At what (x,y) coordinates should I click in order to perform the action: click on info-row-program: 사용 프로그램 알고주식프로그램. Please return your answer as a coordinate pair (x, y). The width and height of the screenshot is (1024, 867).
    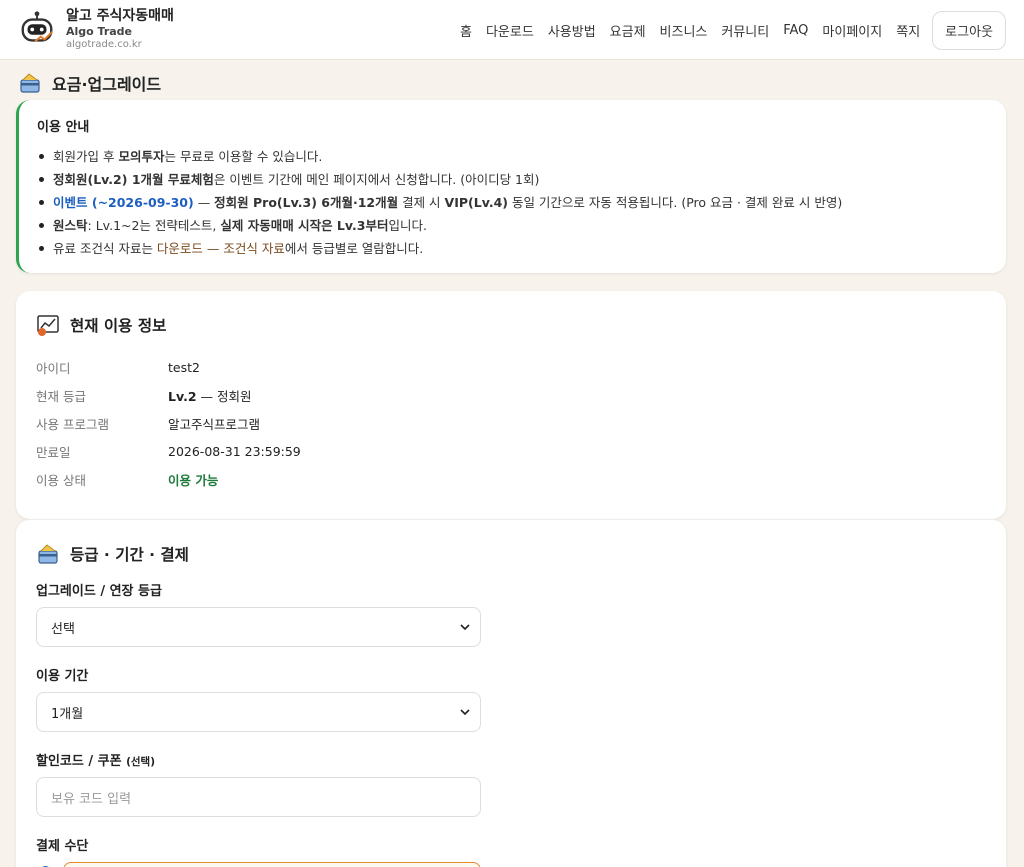
    Looking at the image, I should click on (511, 423).